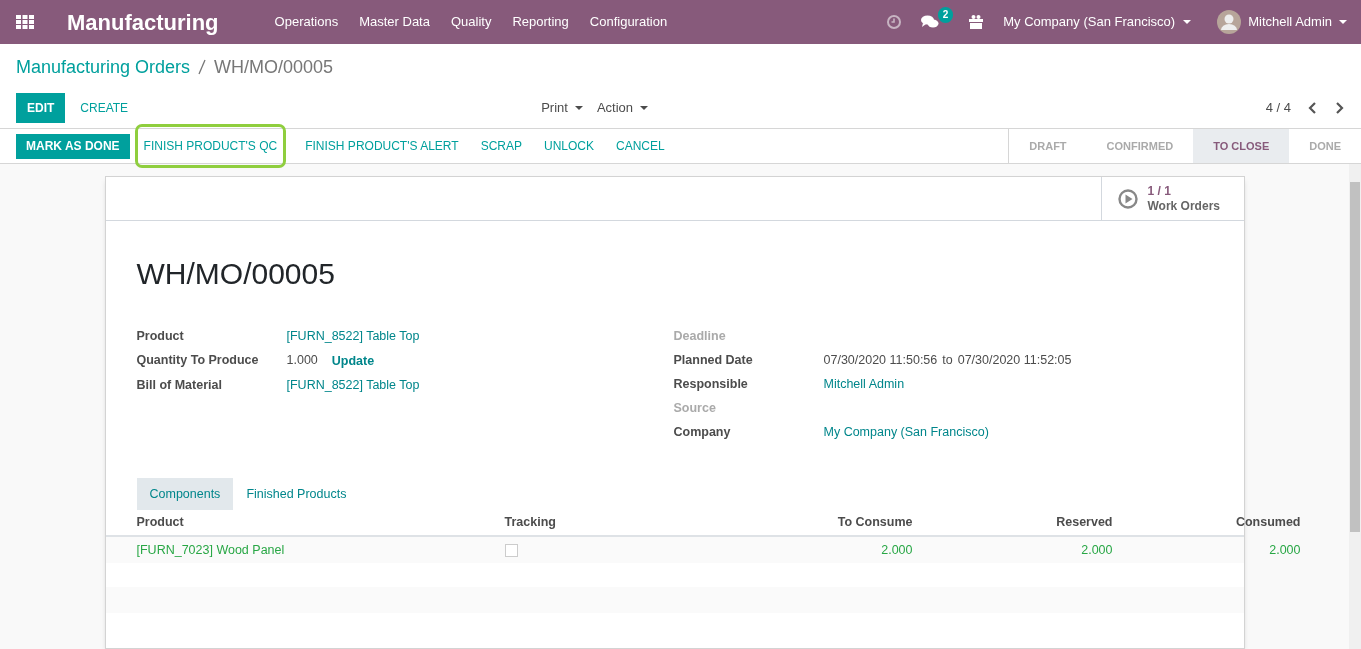 The height and width of the screenshot is (649, 1361). What do you see at coordinates (640, 146) in the screenshot?
I see `workflow-button: CANCEL` at bounding box center [640, 146].